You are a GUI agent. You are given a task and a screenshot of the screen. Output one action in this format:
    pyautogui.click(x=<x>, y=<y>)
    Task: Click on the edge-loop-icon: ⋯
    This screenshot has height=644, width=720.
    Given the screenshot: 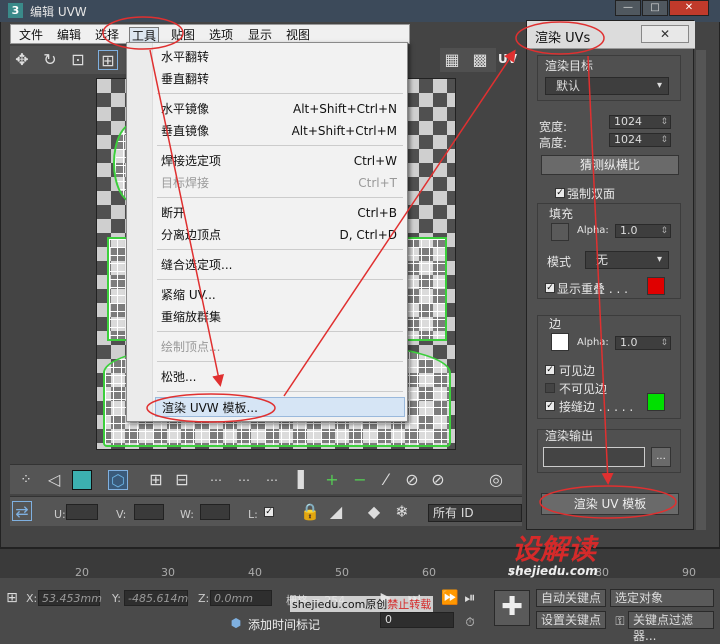 What is the action you would take?
    pyautogui.click(x=272, y=480)
    